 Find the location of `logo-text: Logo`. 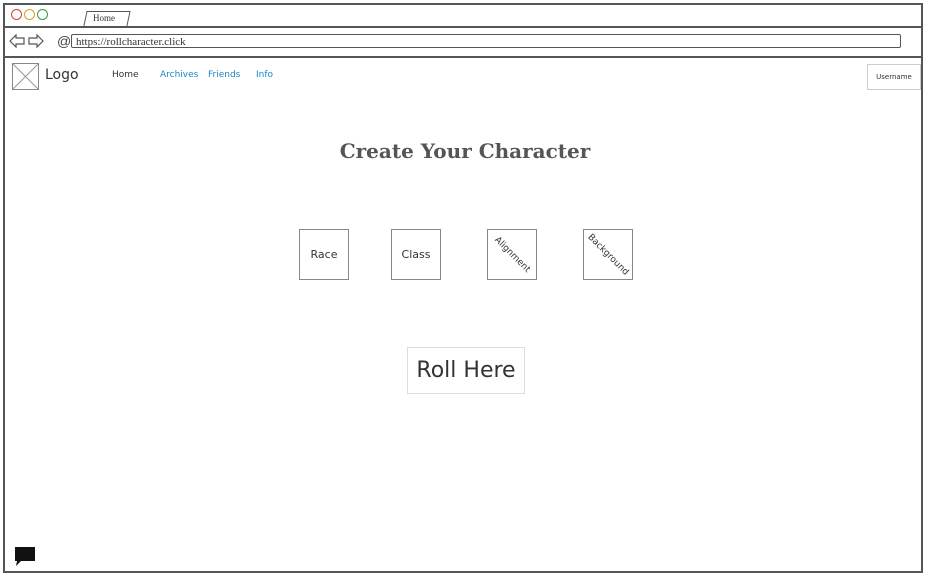

logo-text: Logo is located at coordinates (62, 75).